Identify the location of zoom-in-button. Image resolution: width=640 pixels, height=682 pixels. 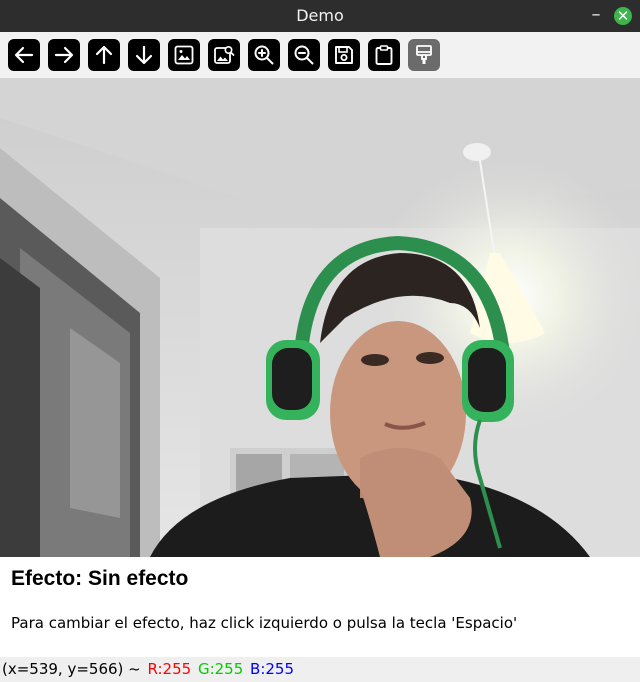
(264, 55).